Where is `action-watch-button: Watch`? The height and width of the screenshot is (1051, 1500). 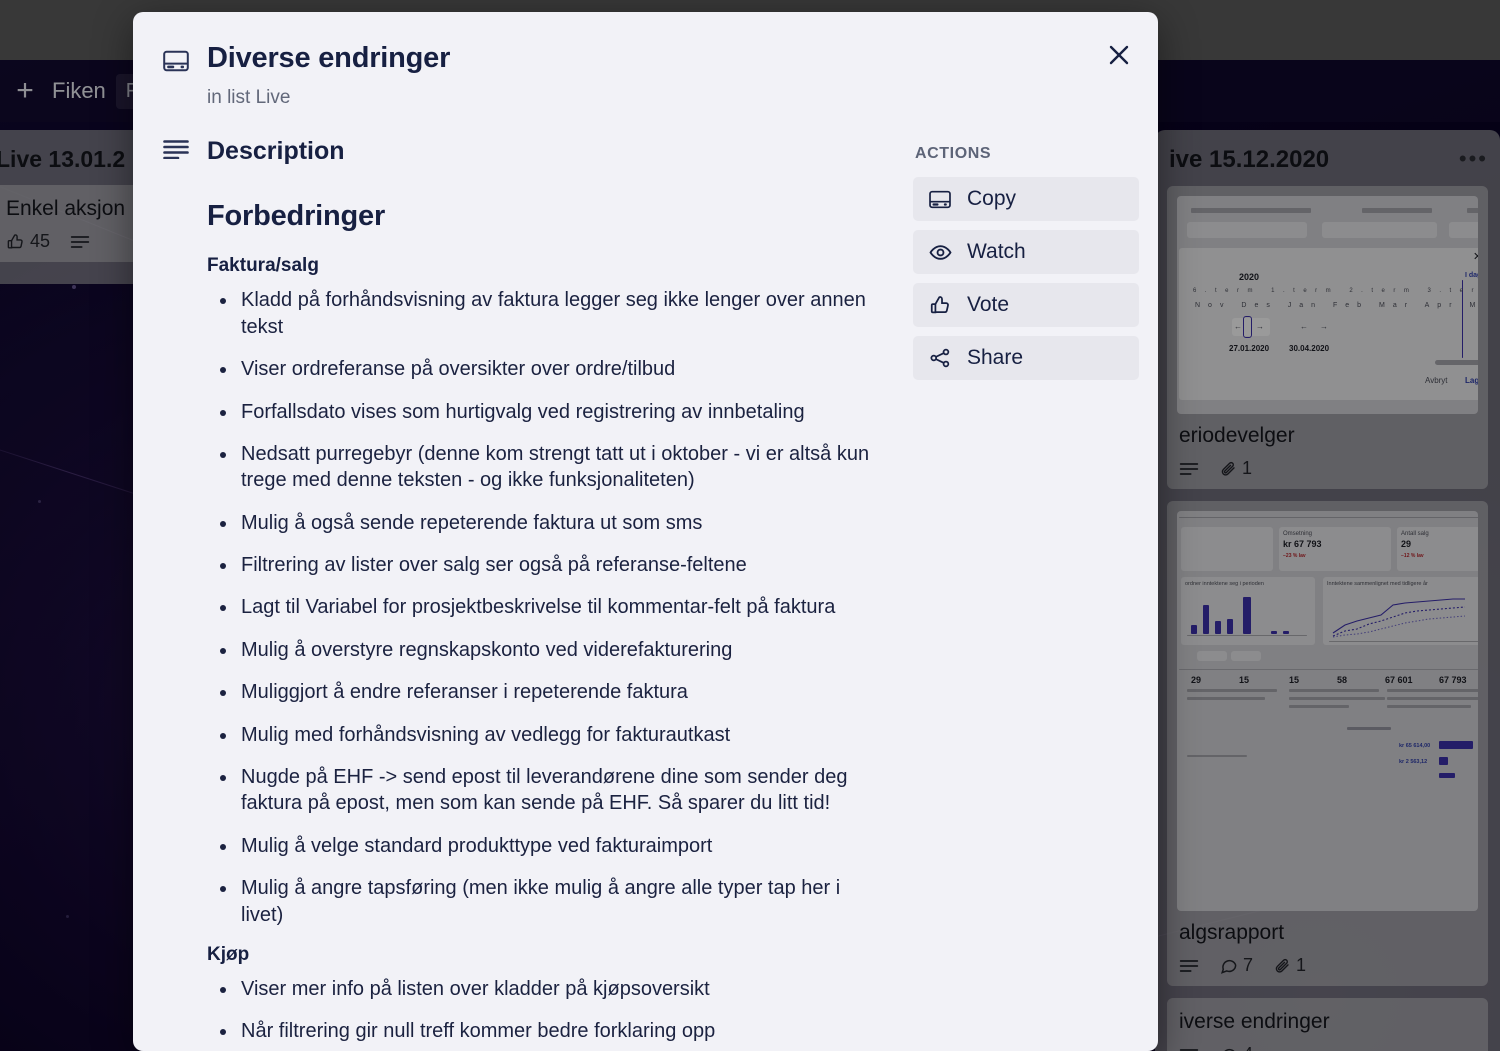 action-watch-button: Watch is located at coordinates (1026, 252).